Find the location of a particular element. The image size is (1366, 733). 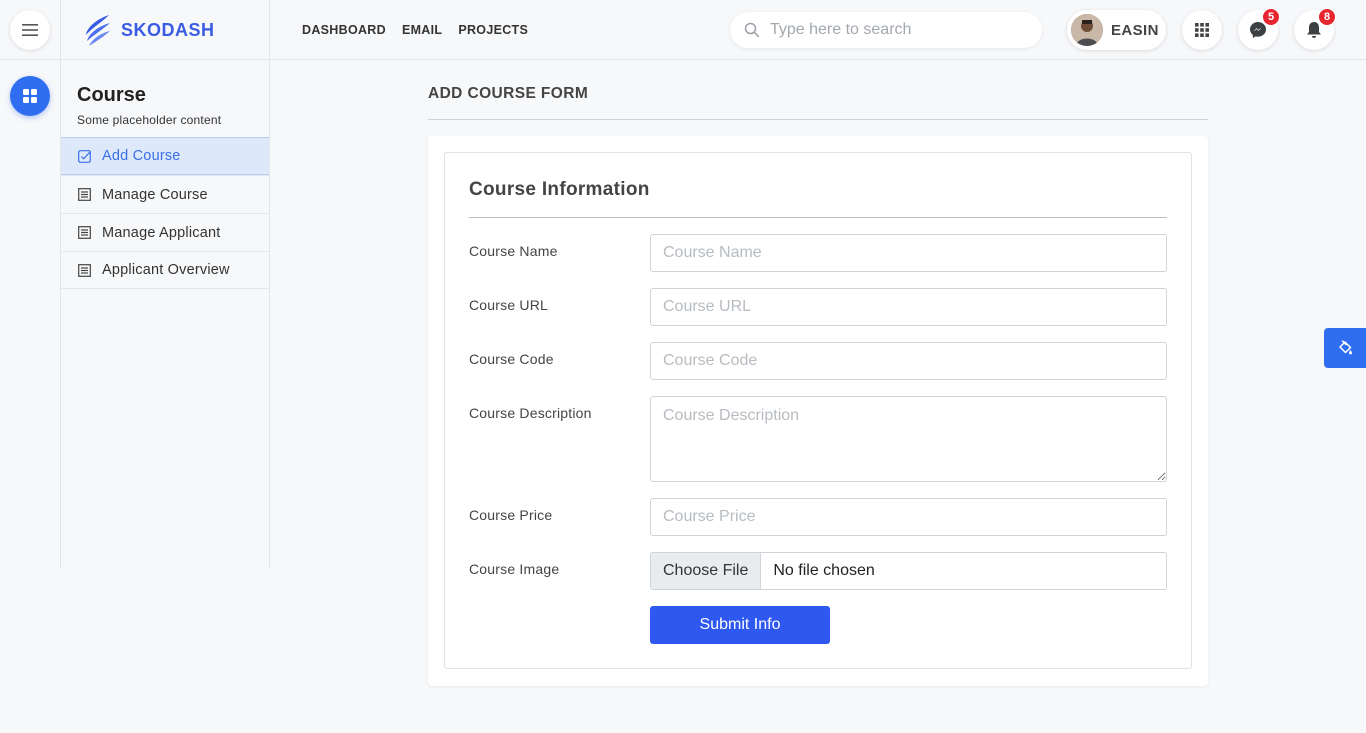

rail-dashboard-button is located at coordinates (30, 96).